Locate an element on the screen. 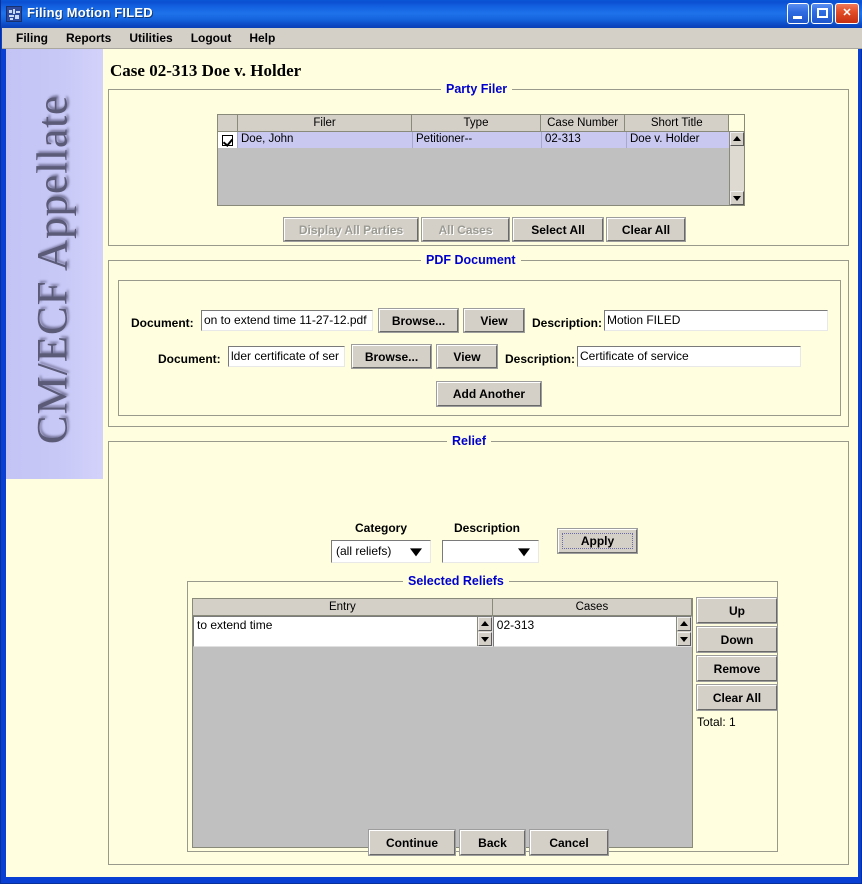 Image resolution: width=862 pixels, height=884 pixels. cell-entry: to extend time is located at coordinates (343, 631).